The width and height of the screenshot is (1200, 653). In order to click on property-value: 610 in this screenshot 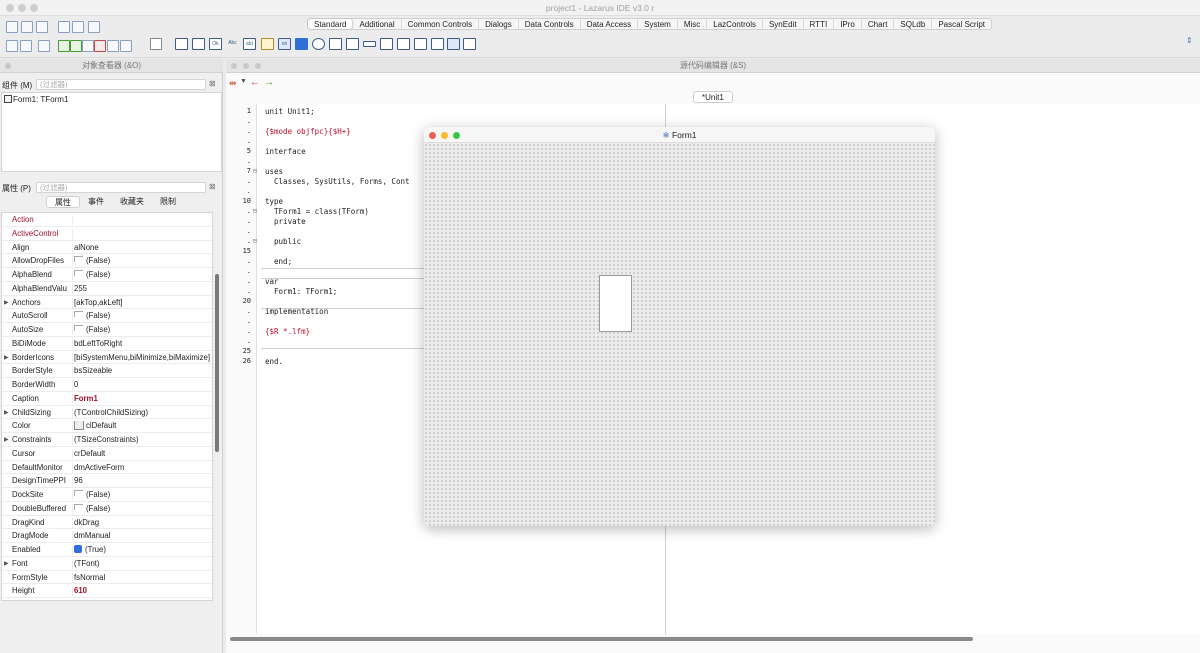, I will do `click(142, 591)`.